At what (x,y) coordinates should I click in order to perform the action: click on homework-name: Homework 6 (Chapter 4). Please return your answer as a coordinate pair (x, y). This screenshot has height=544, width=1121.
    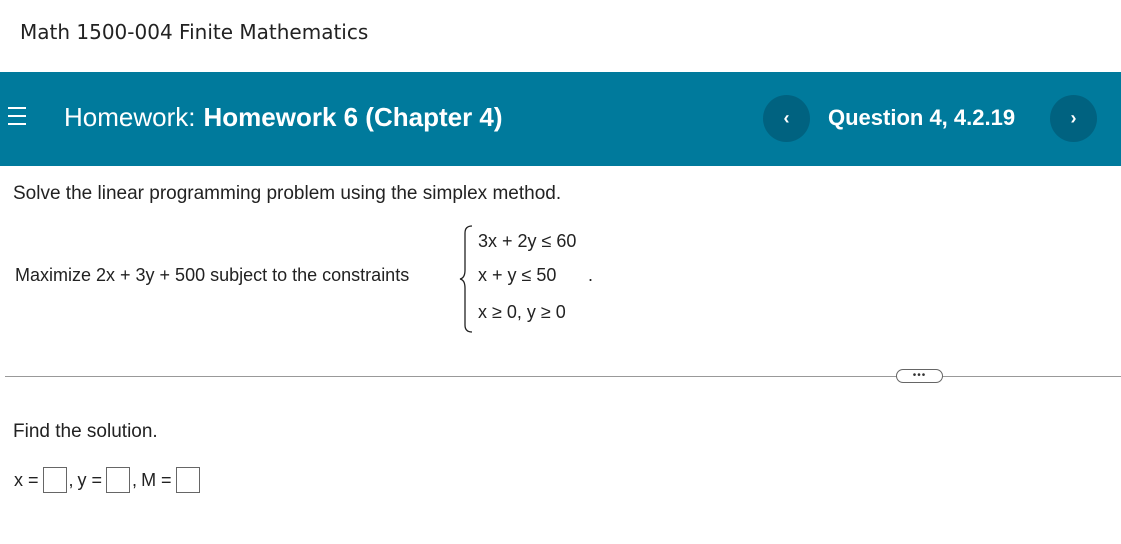
    Looking at the image, I should click on (353, 117).